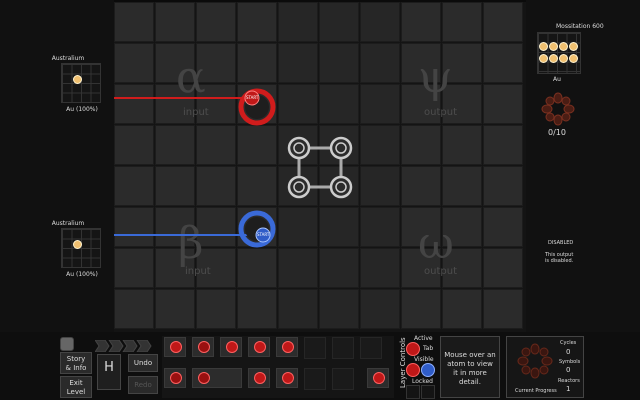 This screenshot has height=400, width=640. Describe the element at coordinates (81, 83) in the screenshot. I see `input-alpha-molecule-preview` at that location.